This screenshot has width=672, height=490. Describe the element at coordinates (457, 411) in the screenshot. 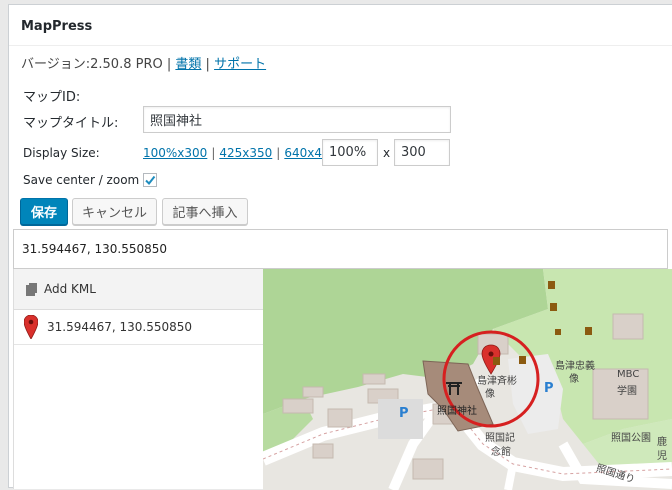

I see `map-label-shrine: 照国神社` at that location.